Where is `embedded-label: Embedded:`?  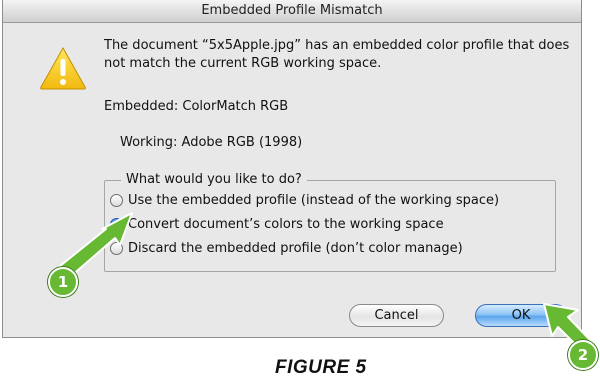
embedded-label: Embedded: is located at coordinates (141, 106).